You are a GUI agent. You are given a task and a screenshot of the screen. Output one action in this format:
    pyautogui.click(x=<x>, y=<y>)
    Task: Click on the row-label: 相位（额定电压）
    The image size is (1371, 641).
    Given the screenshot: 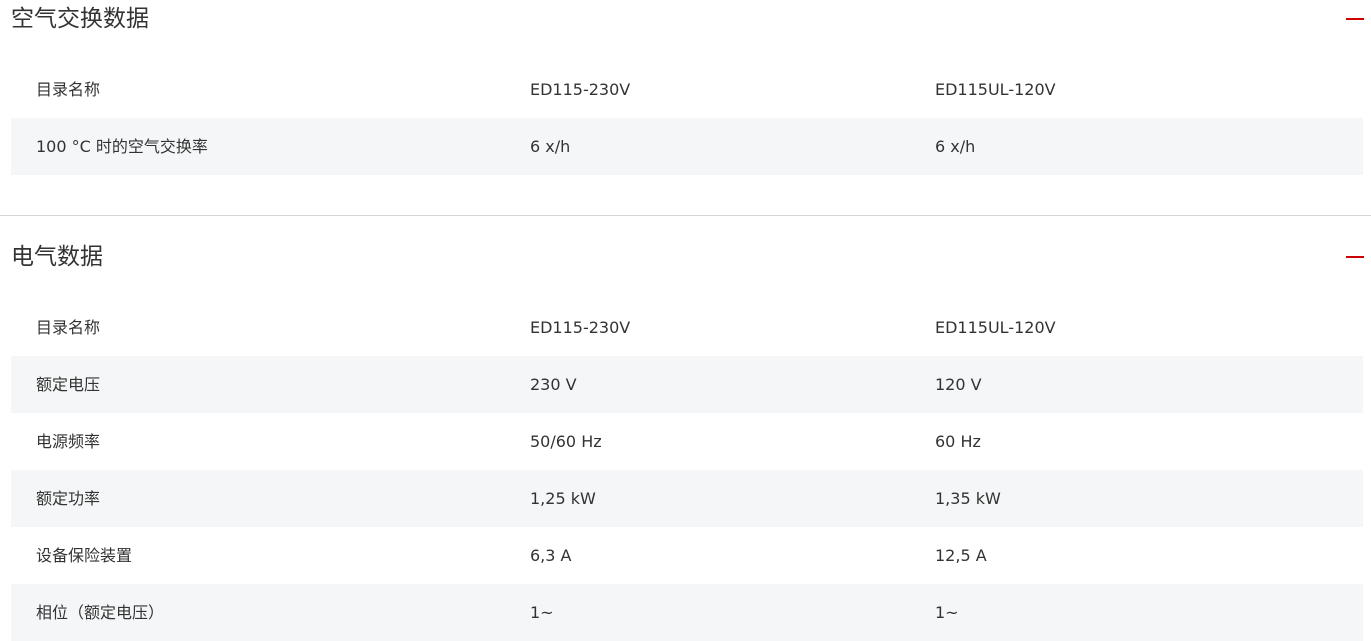 What is the action you would take?
    pyautogui.click(x=100, y=612)
    